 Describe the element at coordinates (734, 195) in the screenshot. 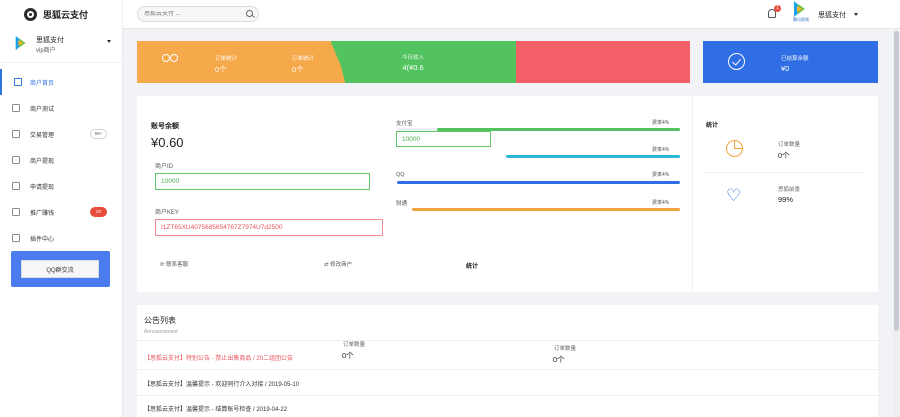

I see `heart-icon: ♡` at that location.